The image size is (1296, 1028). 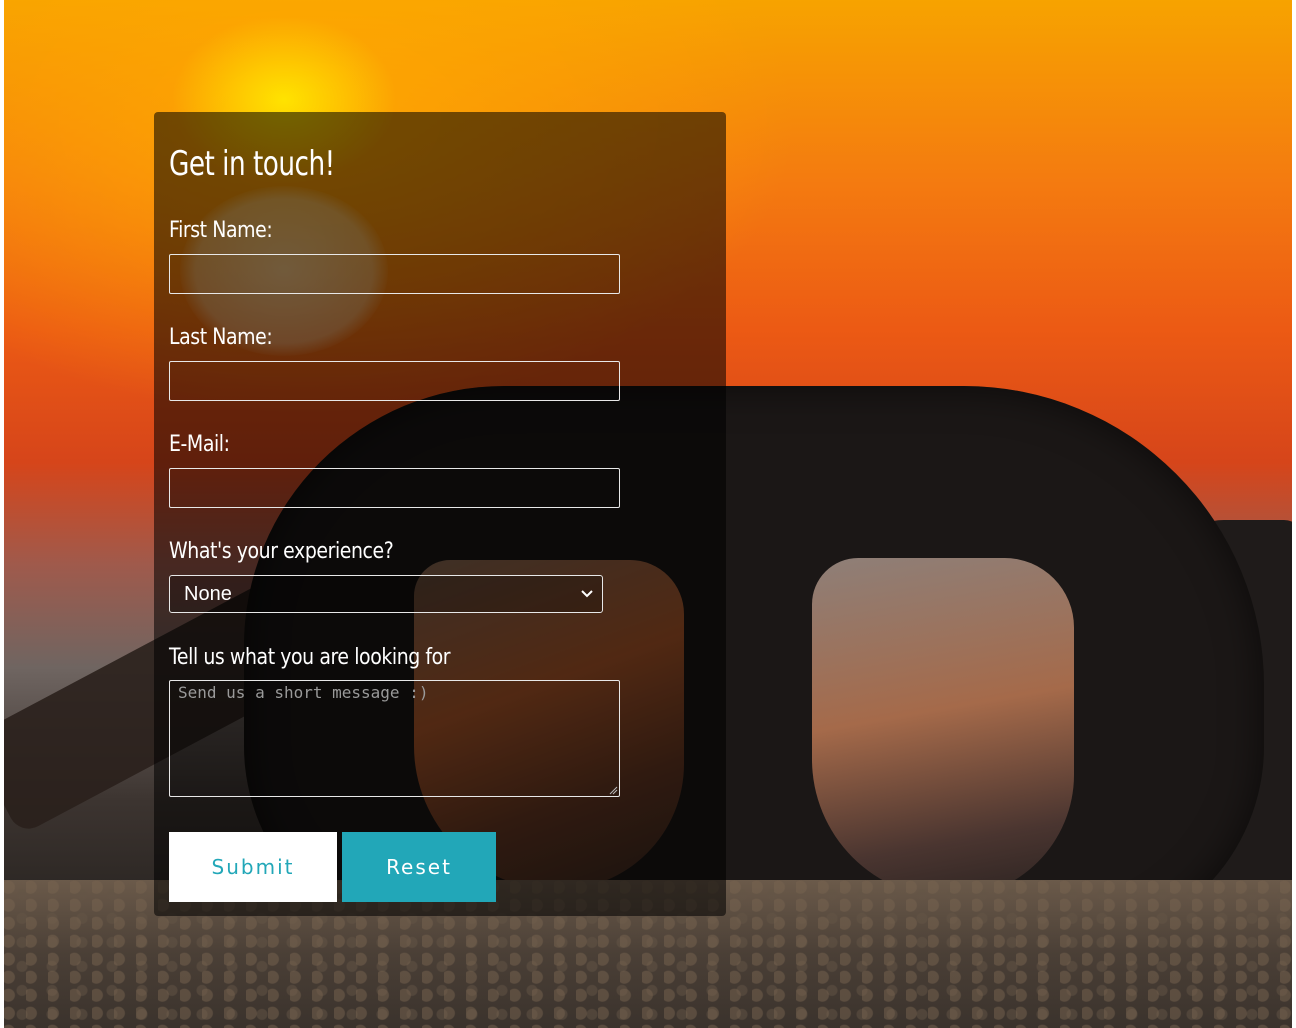 I want to click on chevron-down-icon, so click(x=587, y=594).